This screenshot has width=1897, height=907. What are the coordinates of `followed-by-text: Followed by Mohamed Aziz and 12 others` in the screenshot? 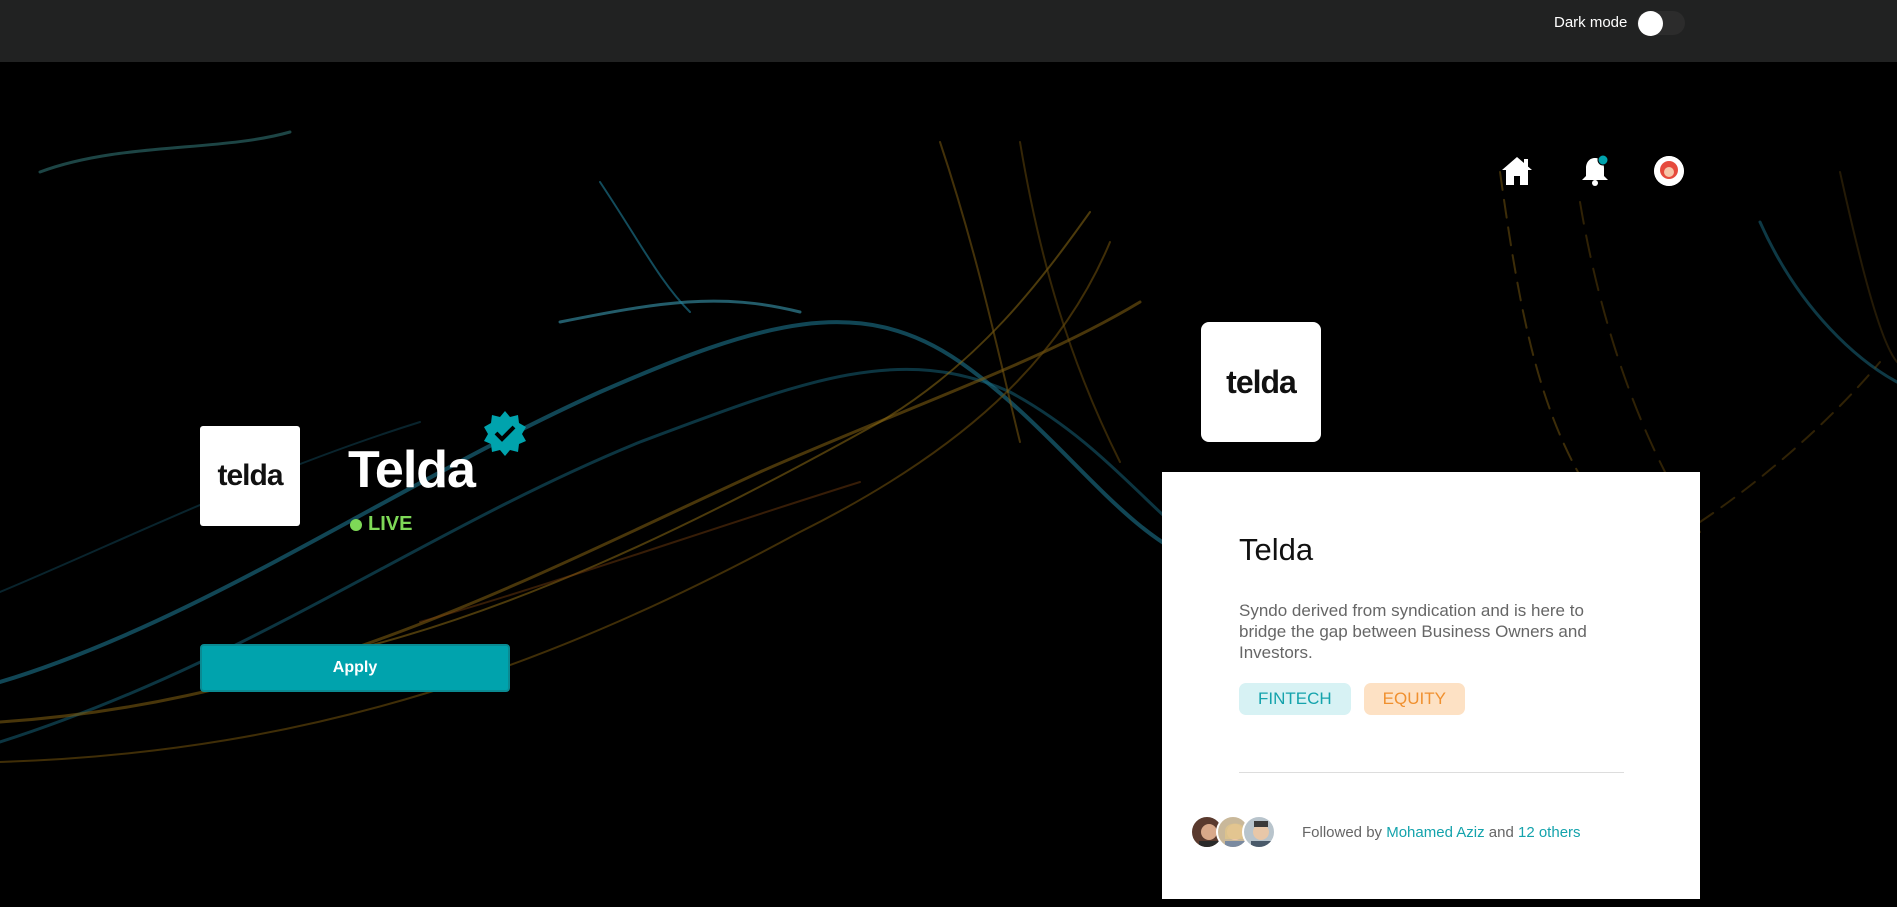 It's located at (1441, 832).